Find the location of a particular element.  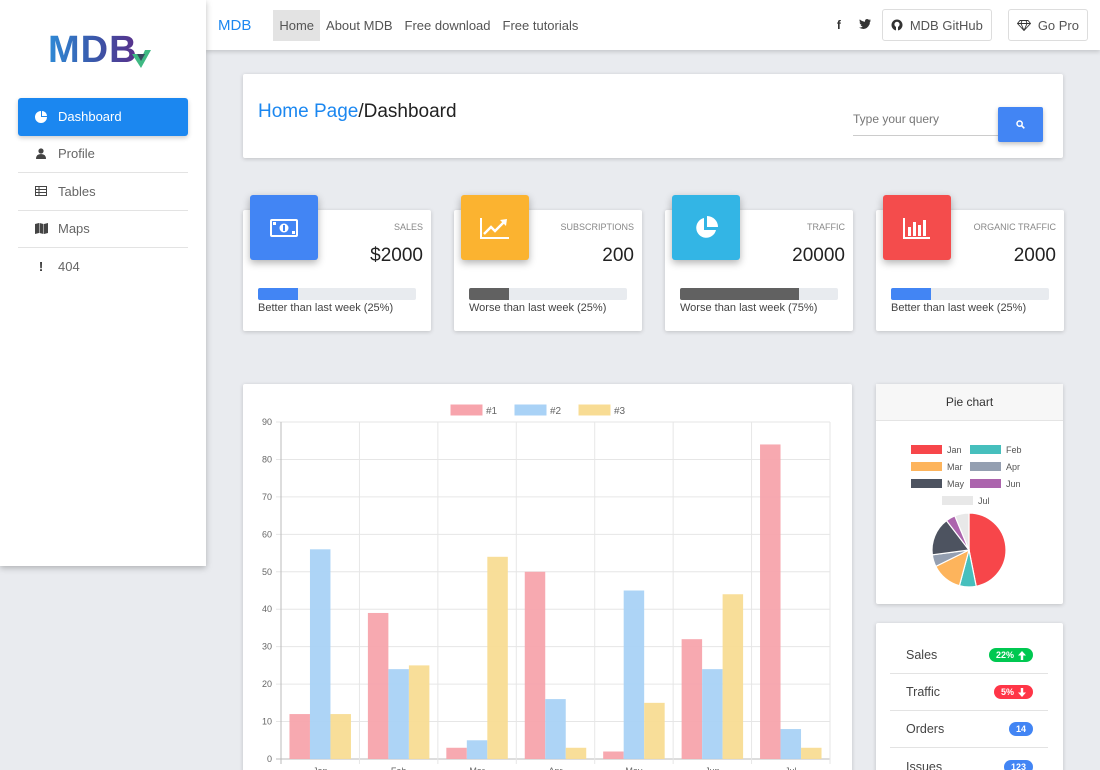

status-badge: 22% is located at coordinates (1010, 655).